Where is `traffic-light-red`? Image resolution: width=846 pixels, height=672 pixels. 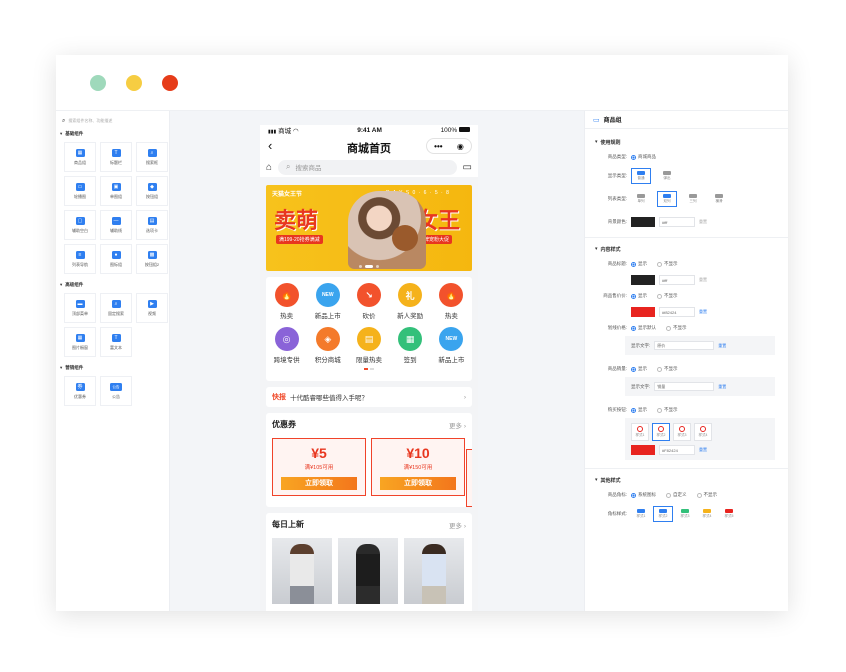 traffic-light-red is located at coordinates (170, 83).